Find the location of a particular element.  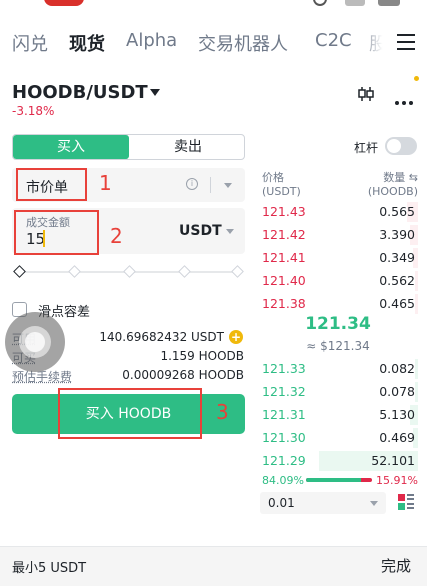

ask-row: 121.38 0.465 is located at coordinates (338, 304).